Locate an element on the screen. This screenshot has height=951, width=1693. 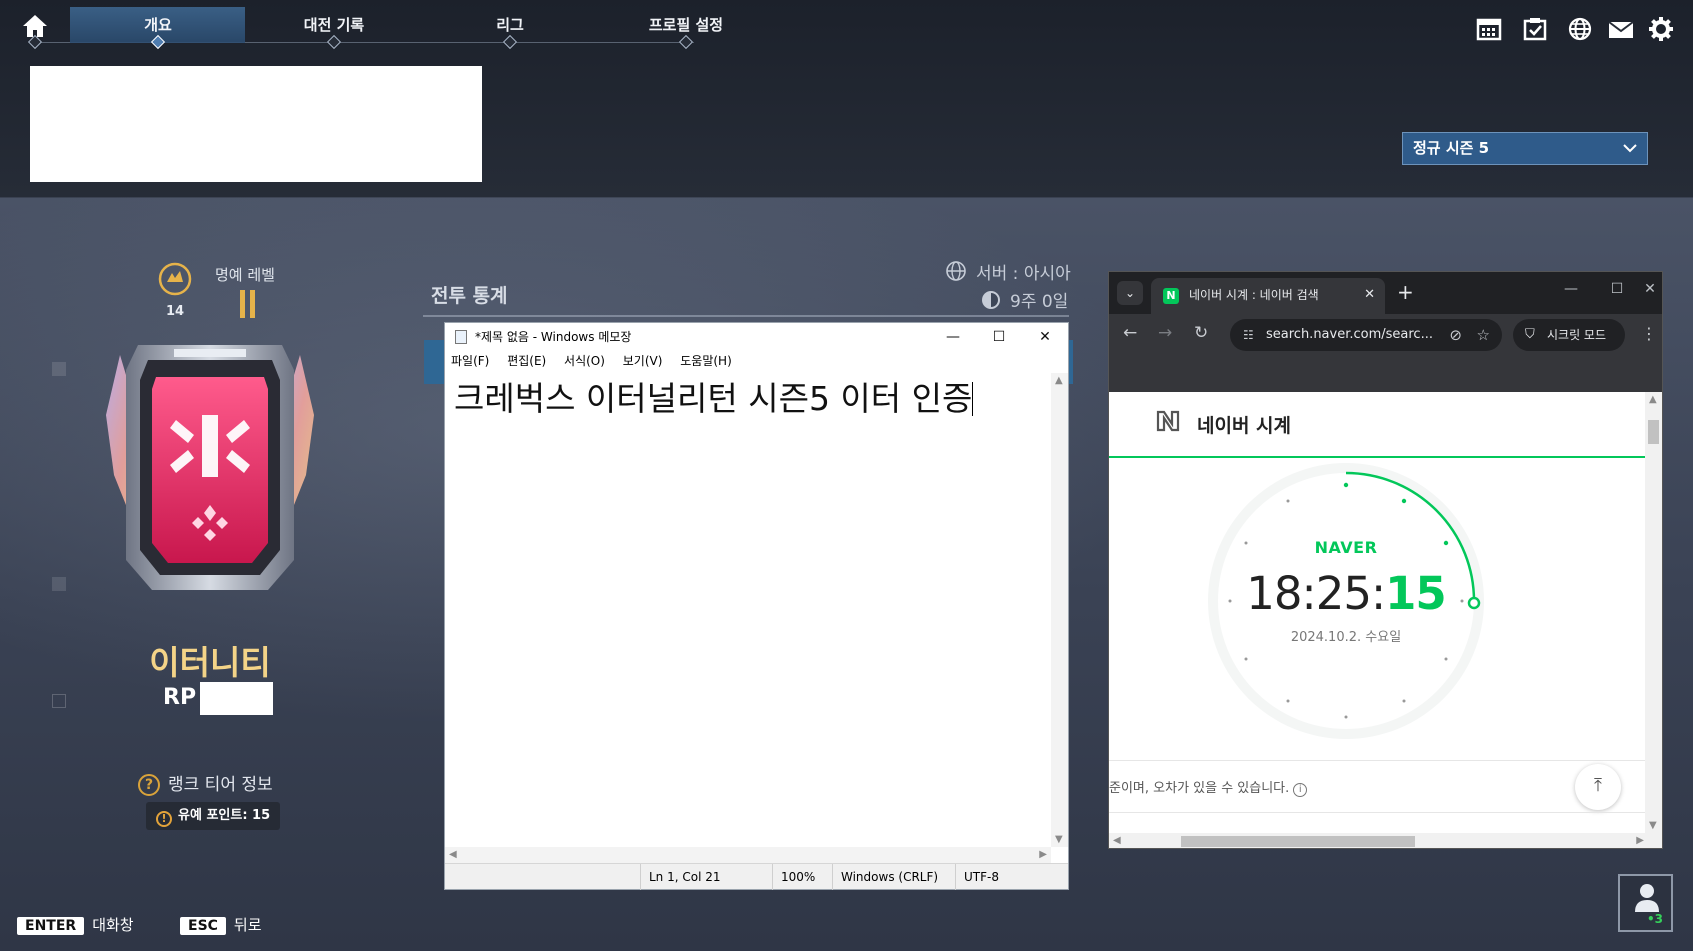
incognito-indicator: ⛉ 시크릿 모드 is located at coordinates (1569, 335).